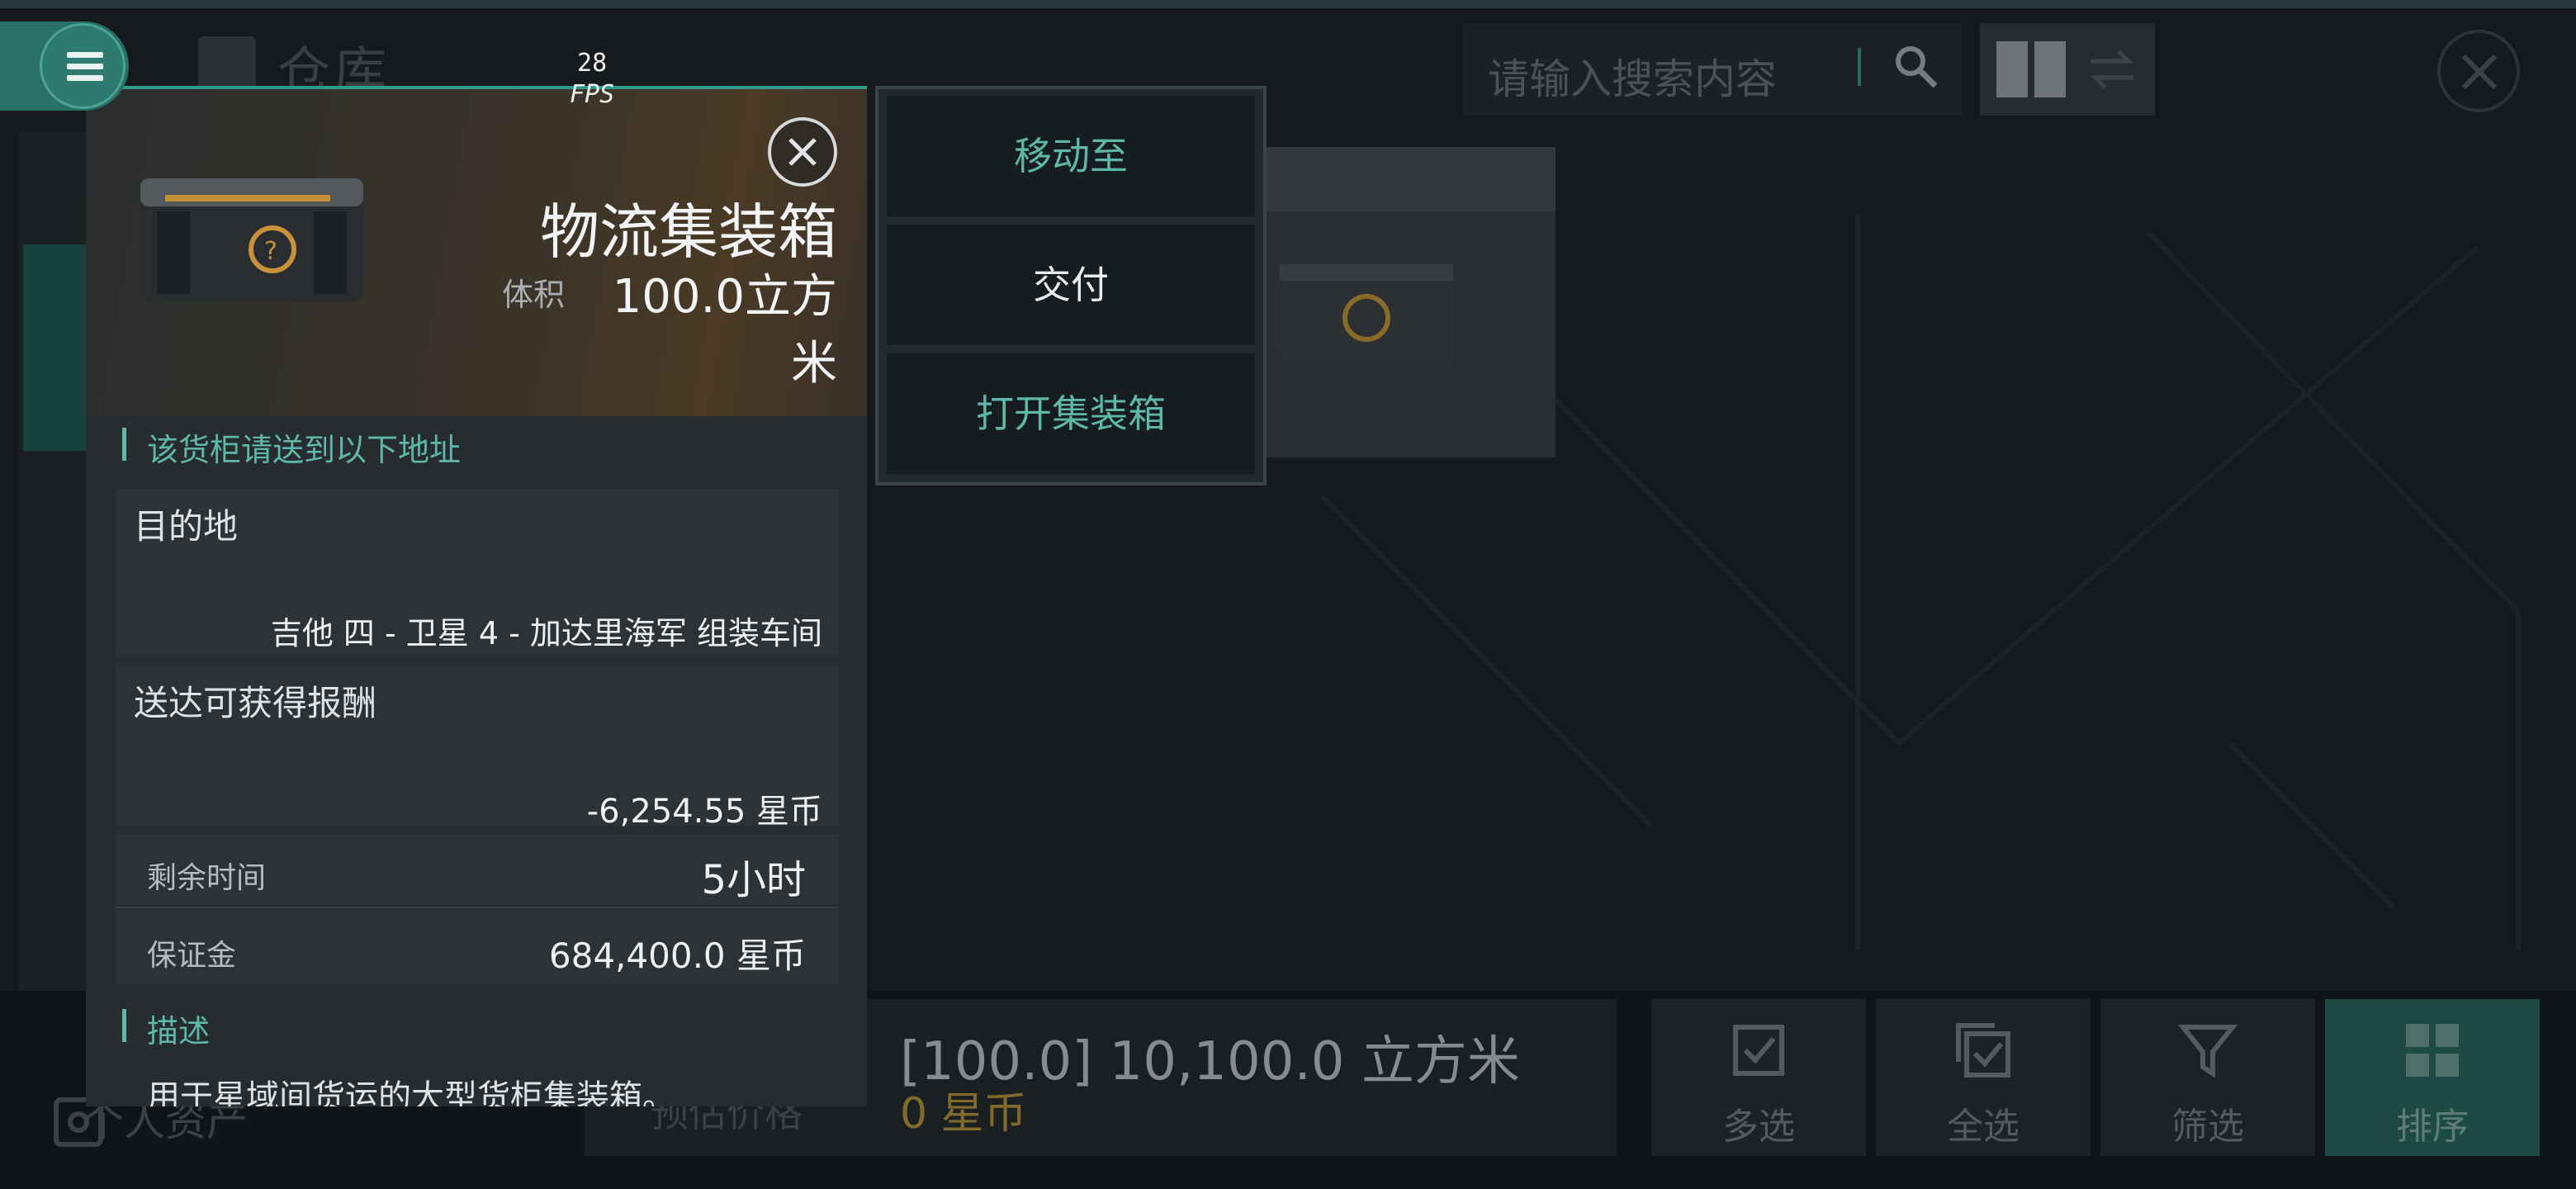  What do you see at coordinates (704, 812) in the screenshot?
I see `reward-value: -6,254.55 星币` at bounding box center [704, 812].